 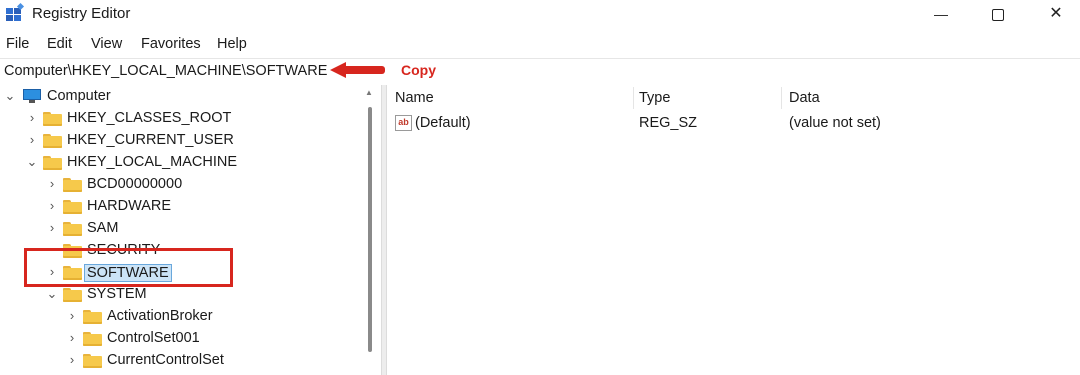 What do you see at coordinates (128, 267) in the screenshot?
I see `annotation-highlight-box` at bounding box center [128, 267].